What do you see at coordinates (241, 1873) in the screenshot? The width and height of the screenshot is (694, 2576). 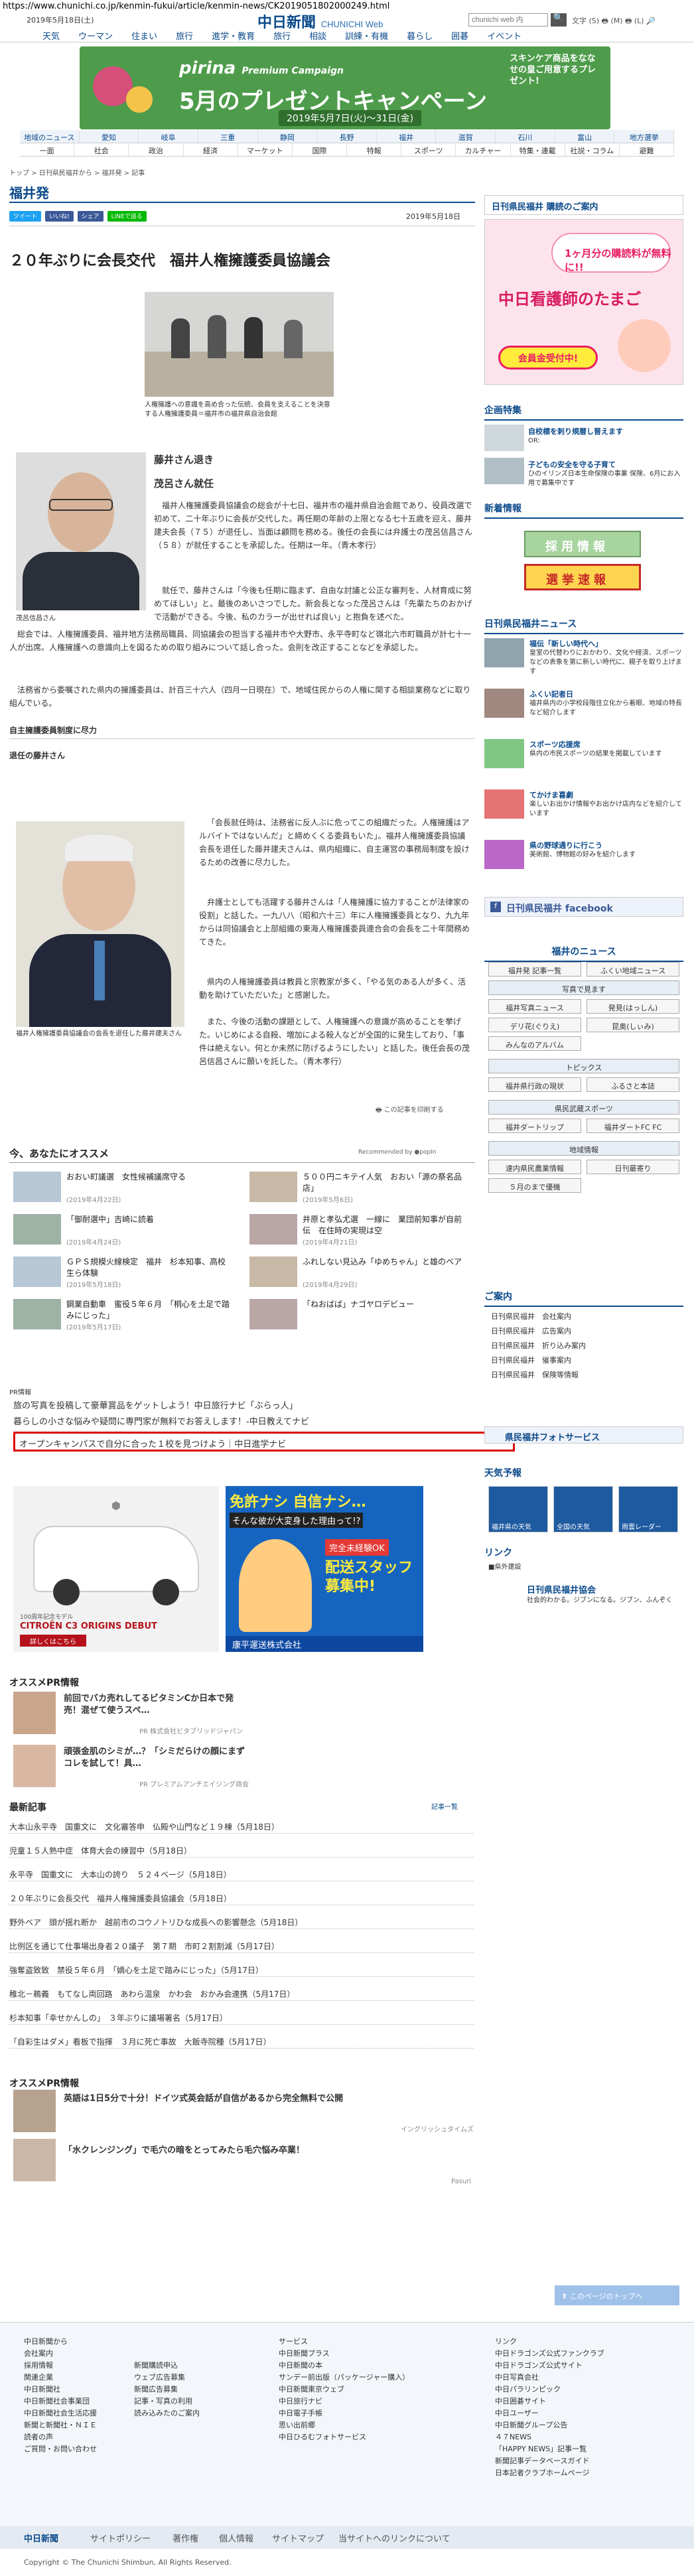 I see `latest-item: 永平寺 国重文に 大本山の誇り ５２４ベージ（5月18日）` at bounding box center [241, 1873].